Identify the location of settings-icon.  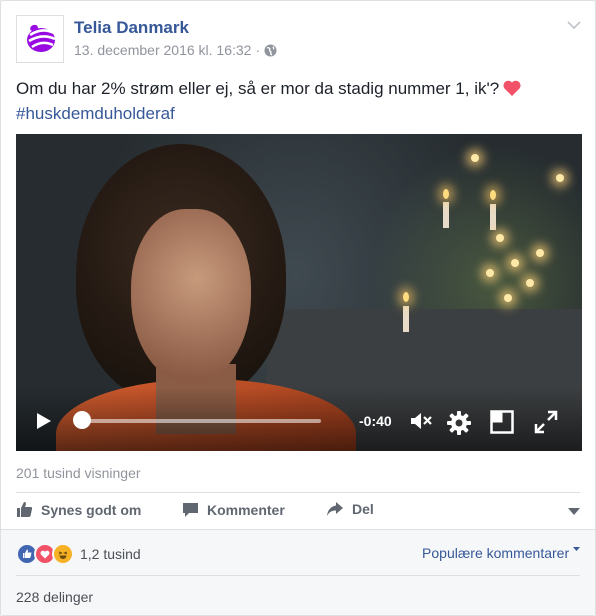
(459, 423).